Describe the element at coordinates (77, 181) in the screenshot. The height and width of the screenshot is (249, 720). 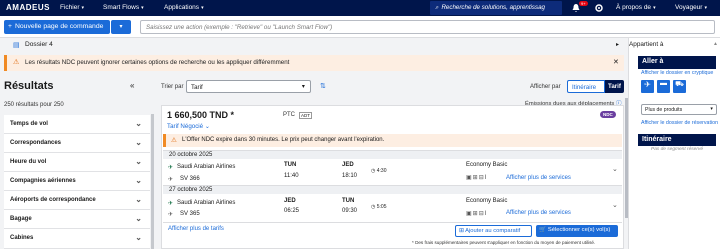
I see `filter-airlines: Compagnies aériennes ⌄` at that location.